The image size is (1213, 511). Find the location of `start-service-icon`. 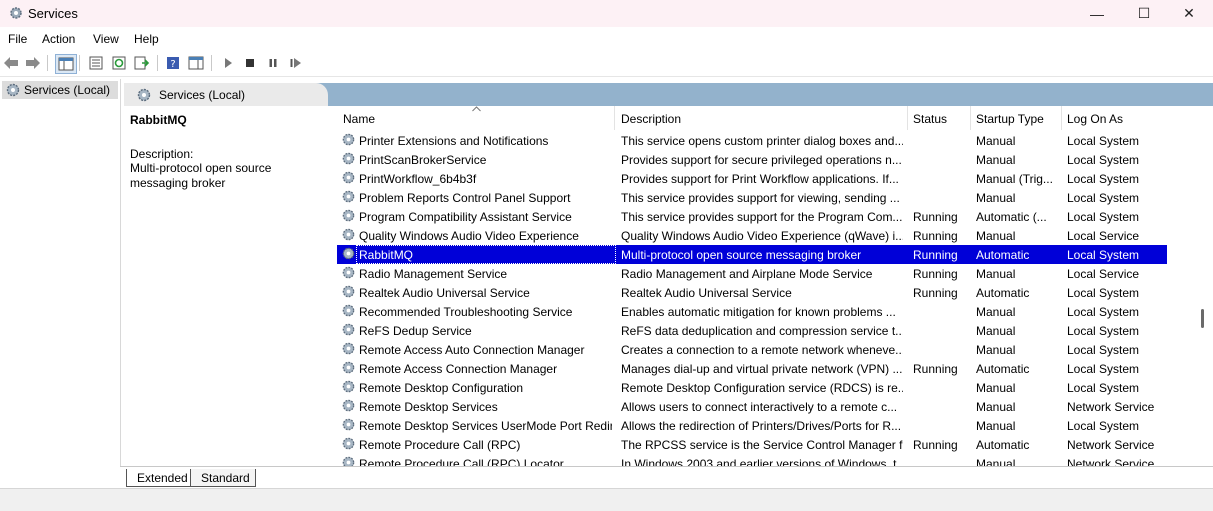

start-service-icon is located at coordinates (228, 63).